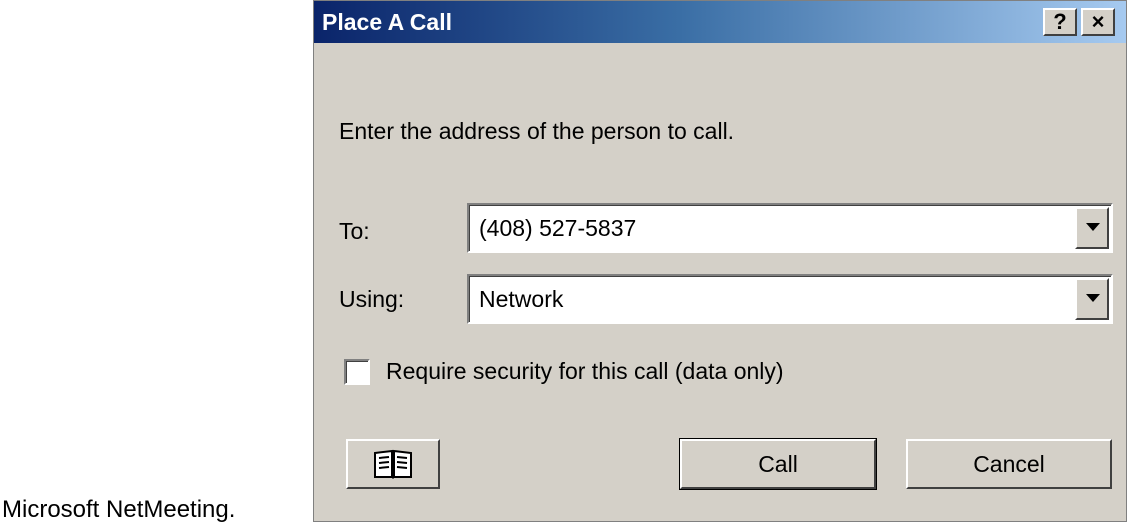 The width and height of the screenshot is (1129, 526). What do you see at coordinates (357, 372) in the screenshot?
I see `require-security-checkbox` at bounding box center [357, 372].